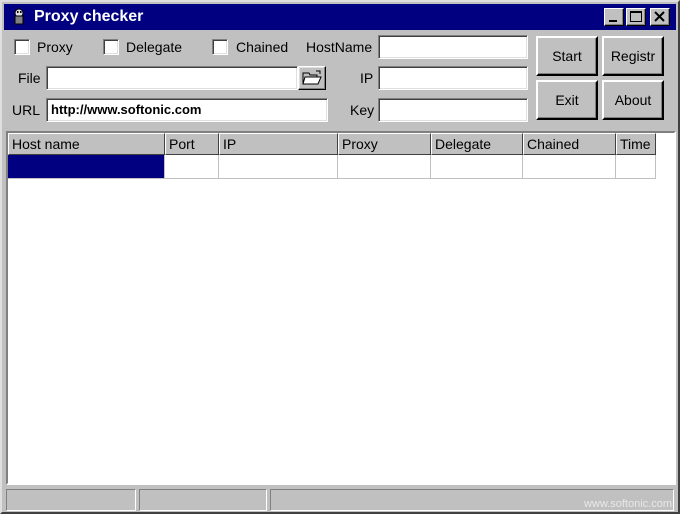 Image resolution: width=680 pixels, height=514 pixels. What do you see at coordinates (262, 47) in the screenshot?
I see `chained-label: Chained` at bounding box center [262, 47].